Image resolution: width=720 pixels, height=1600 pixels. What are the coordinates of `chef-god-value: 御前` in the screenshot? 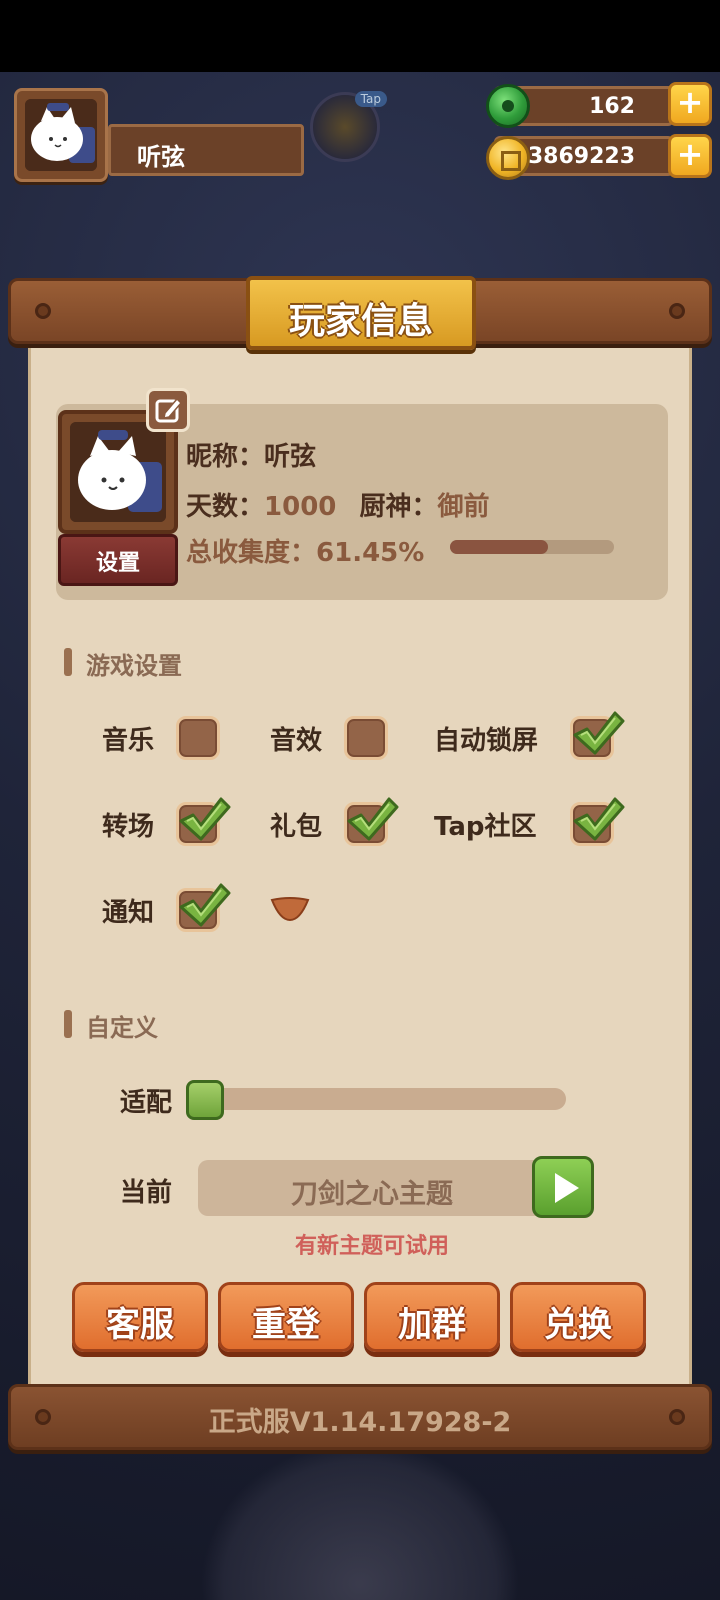 It's located at (463, 507).